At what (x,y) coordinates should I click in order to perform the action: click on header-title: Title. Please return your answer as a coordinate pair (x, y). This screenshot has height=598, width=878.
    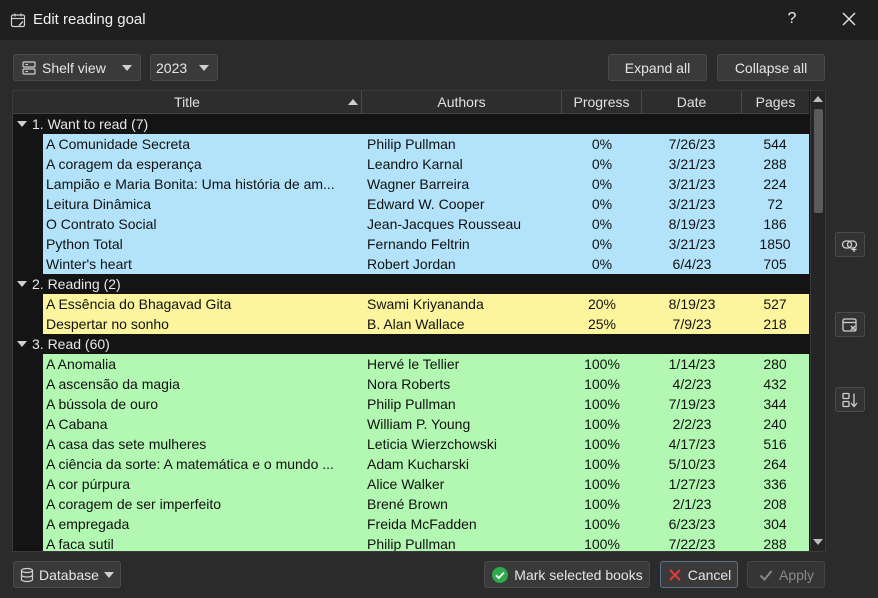
    Looking at the image, I should click on (187, 102).